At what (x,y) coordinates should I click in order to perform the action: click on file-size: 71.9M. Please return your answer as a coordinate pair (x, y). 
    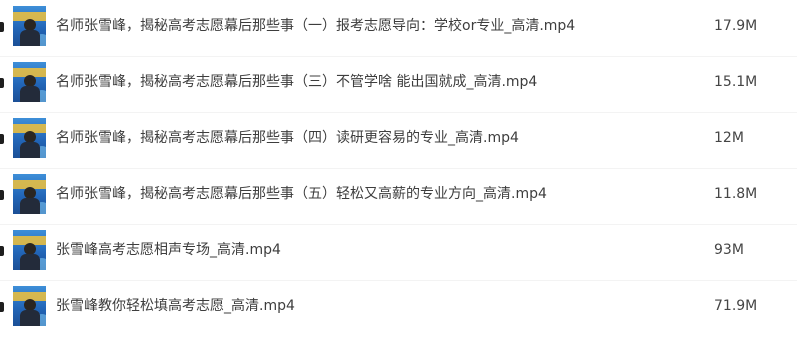
    Looking at the image, I should click on (736, 306).